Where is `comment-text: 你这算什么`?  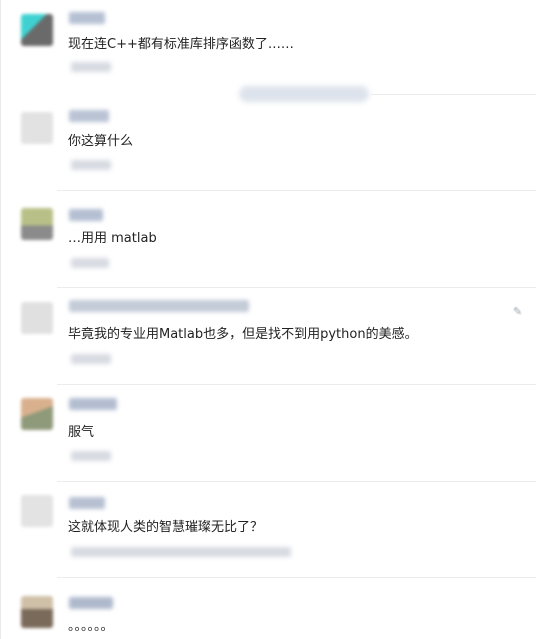 comment-text: 你这算什么 is located at coordinates (101, 141).